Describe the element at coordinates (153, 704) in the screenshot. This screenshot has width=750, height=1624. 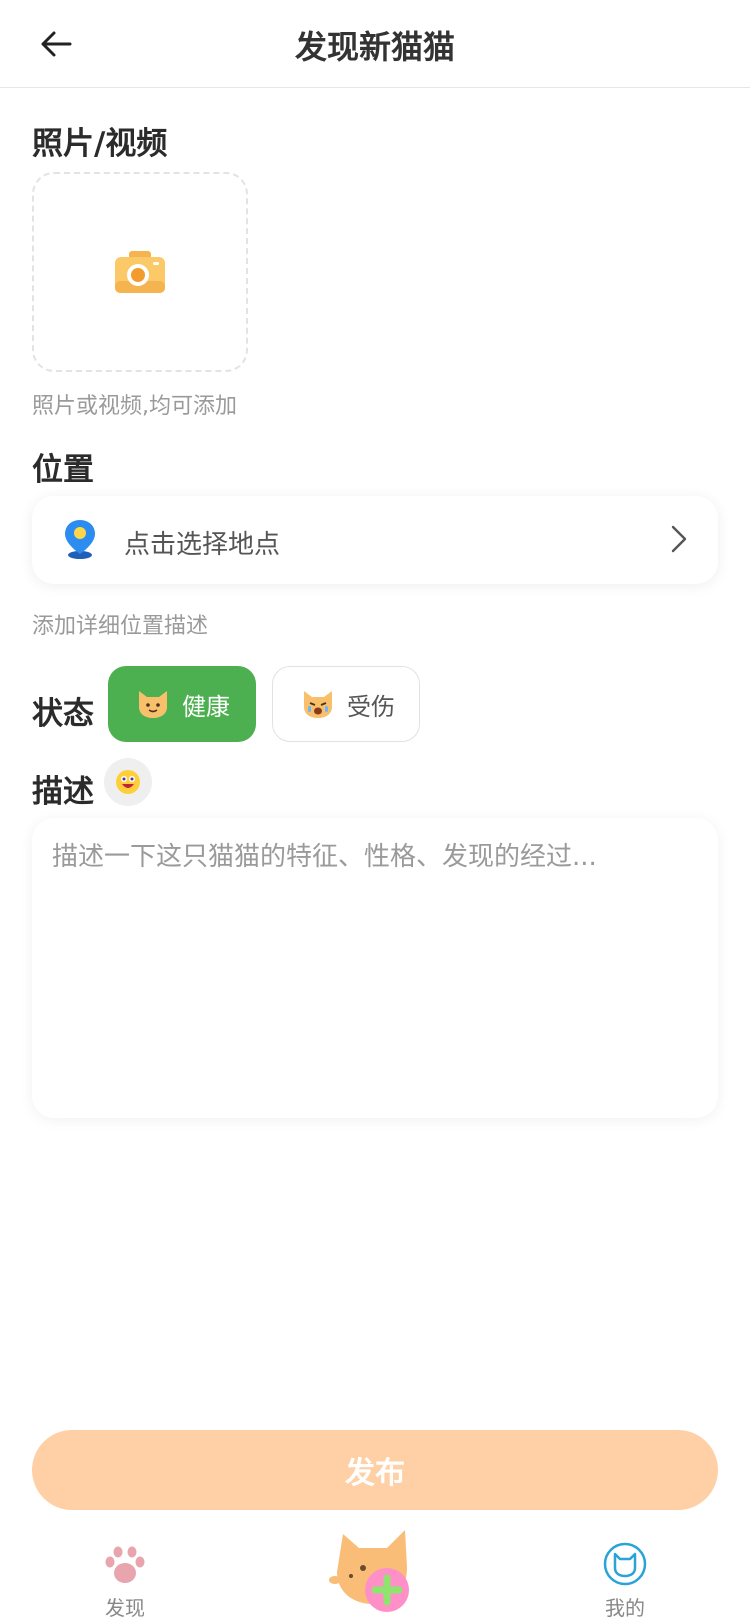
I see `happy-cat-icon` at that location.